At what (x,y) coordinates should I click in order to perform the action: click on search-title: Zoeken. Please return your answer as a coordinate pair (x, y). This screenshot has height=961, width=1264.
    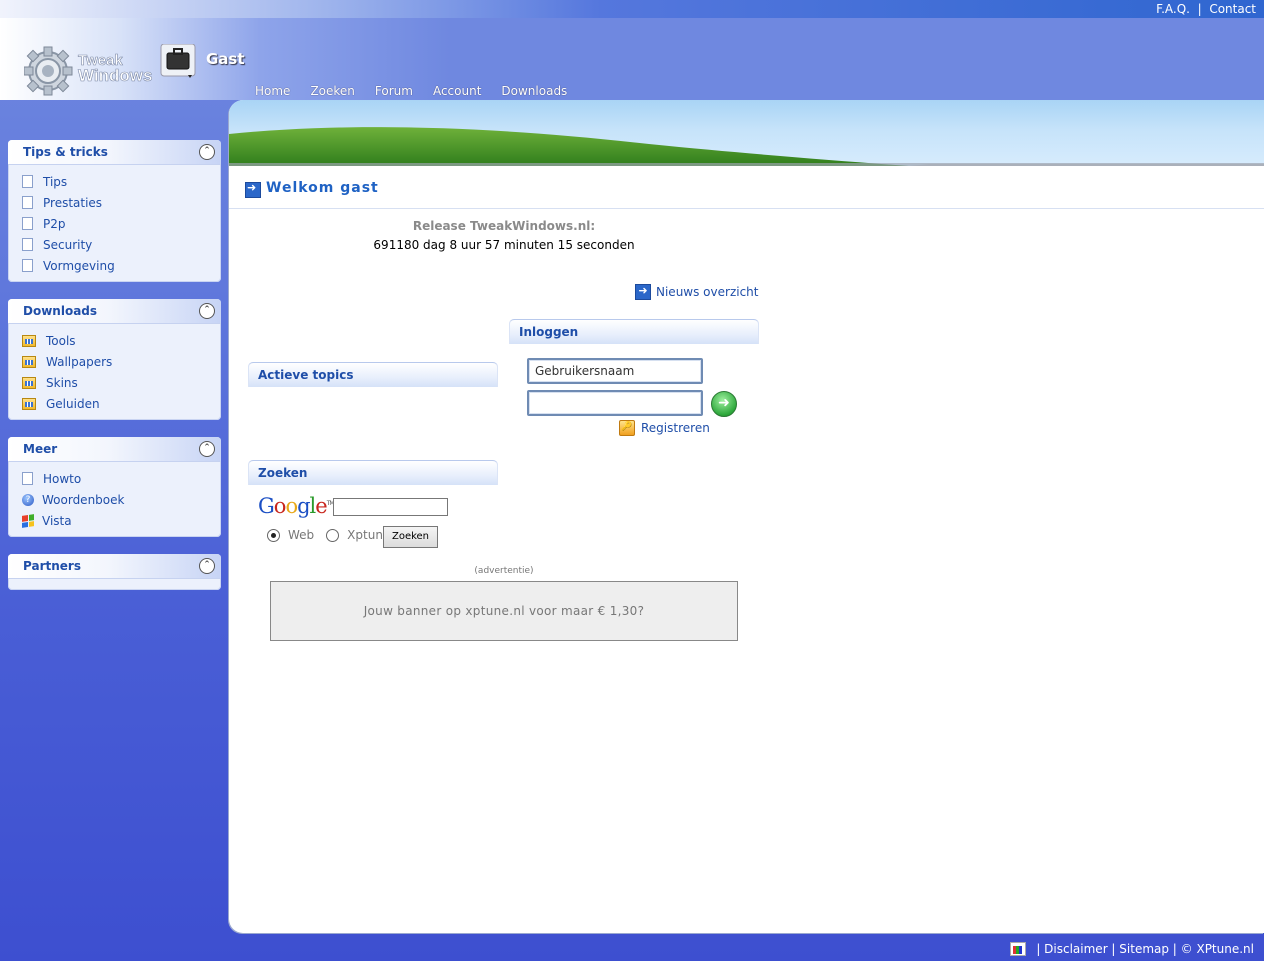
    Looking at the image, I should click on (283, 473).